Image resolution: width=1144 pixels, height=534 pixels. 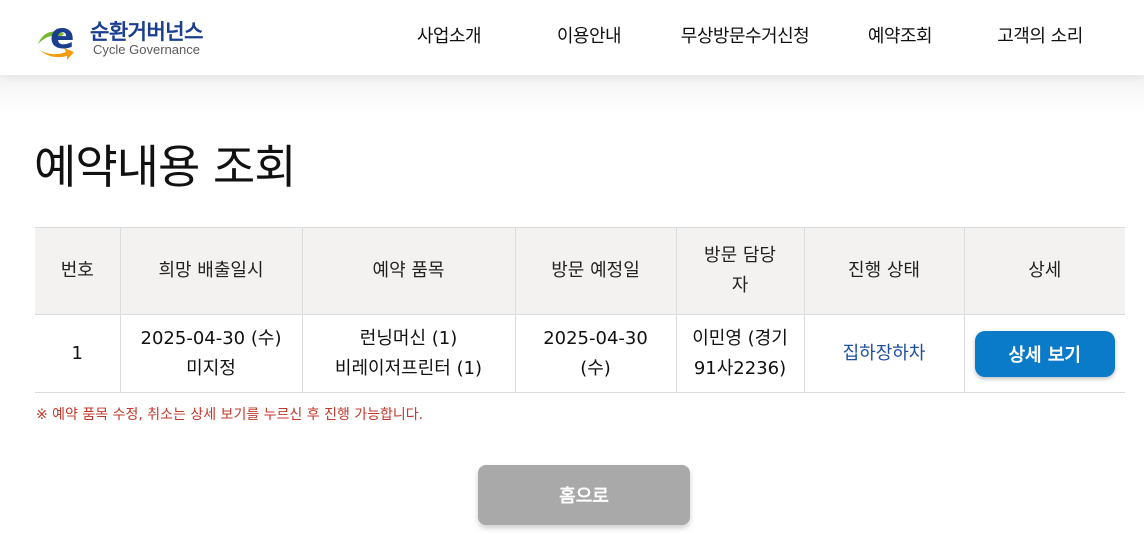 I want to click on home-button: 홈으로, so click(x=584, y=495).